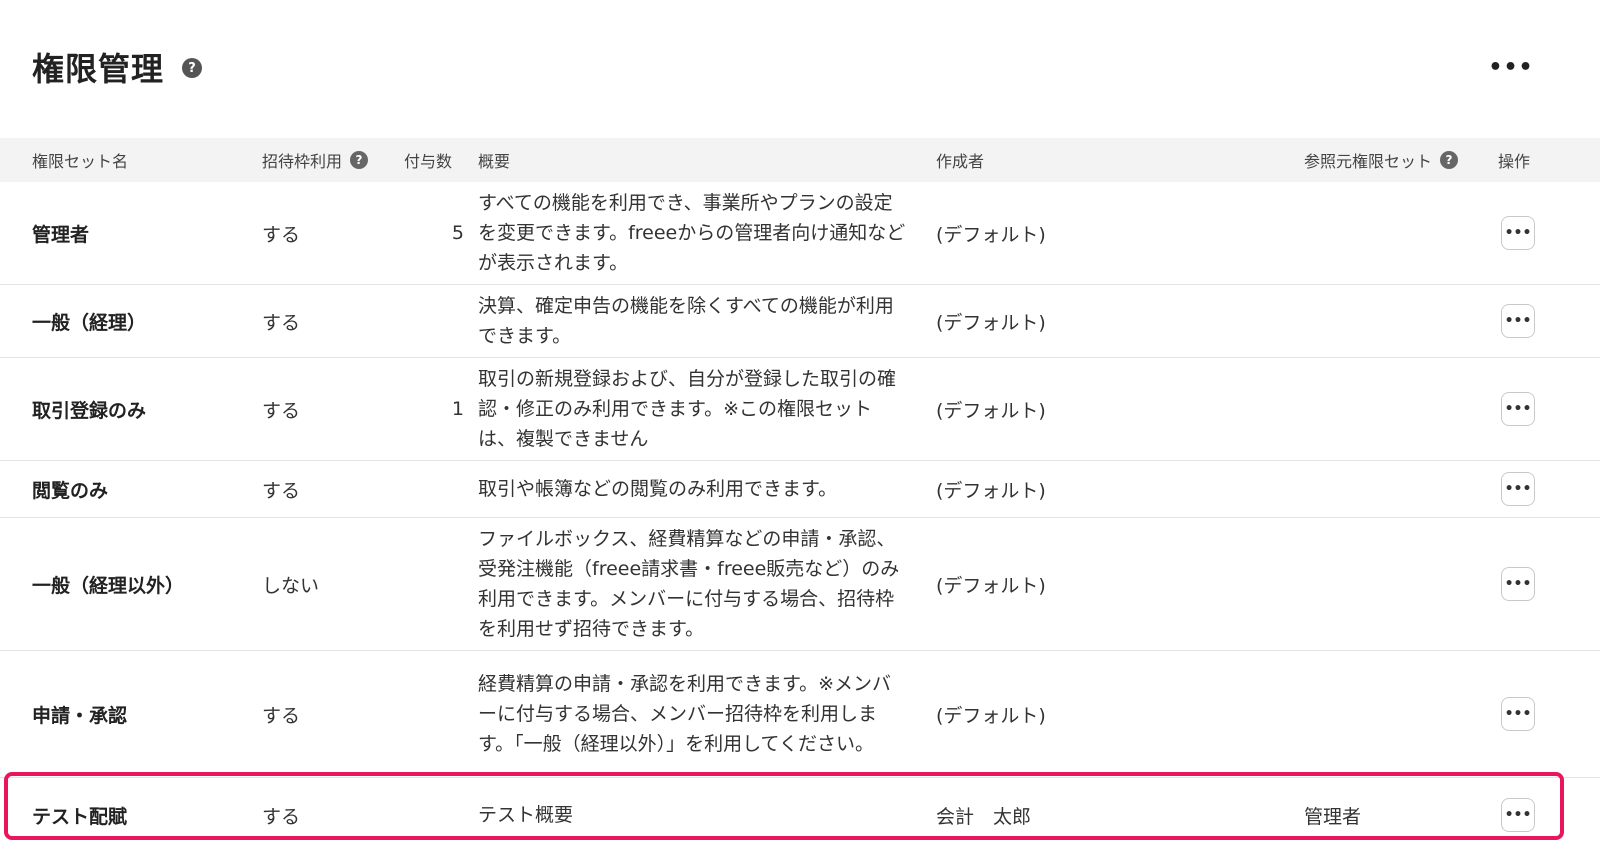 Image resolution: width=1600 pixels, height=865 pixels. What do you see at coordinates (457, 233) in the screenshot?
I see `grant-count: 5` at bounding box center [457, 233].